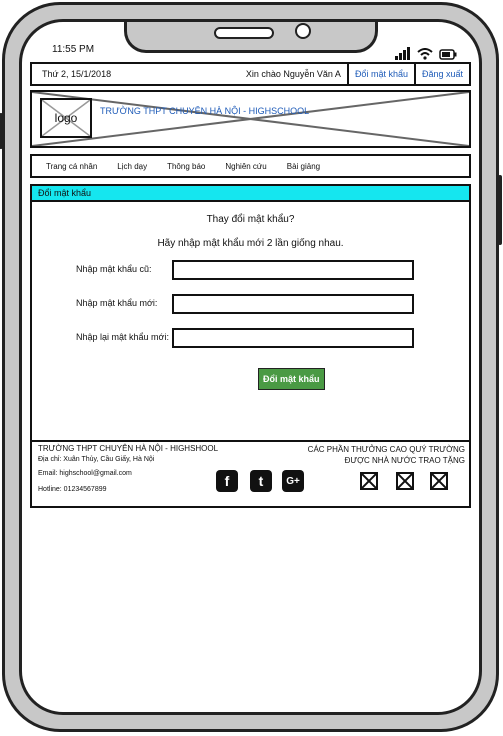  Describe the element at coordinates (77, 74) in the screenshot. I see `current-date: Thứ 2, 15/1/2018` at that location.